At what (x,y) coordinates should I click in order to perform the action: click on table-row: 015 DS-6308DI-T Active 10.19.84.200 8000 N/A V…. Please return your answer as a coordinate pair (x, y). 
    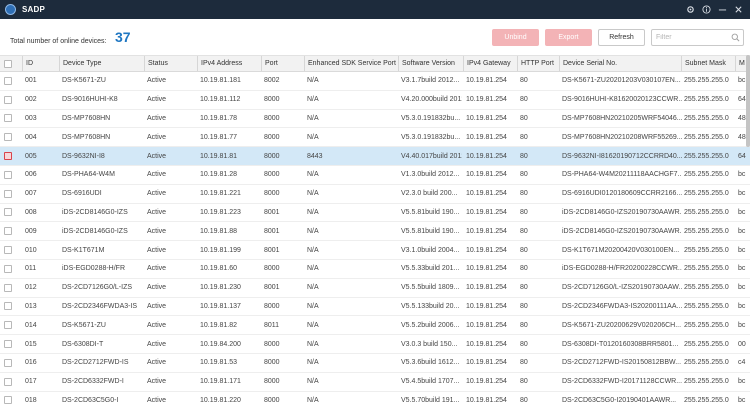
    Looking at the image, I should click on (375, 344).